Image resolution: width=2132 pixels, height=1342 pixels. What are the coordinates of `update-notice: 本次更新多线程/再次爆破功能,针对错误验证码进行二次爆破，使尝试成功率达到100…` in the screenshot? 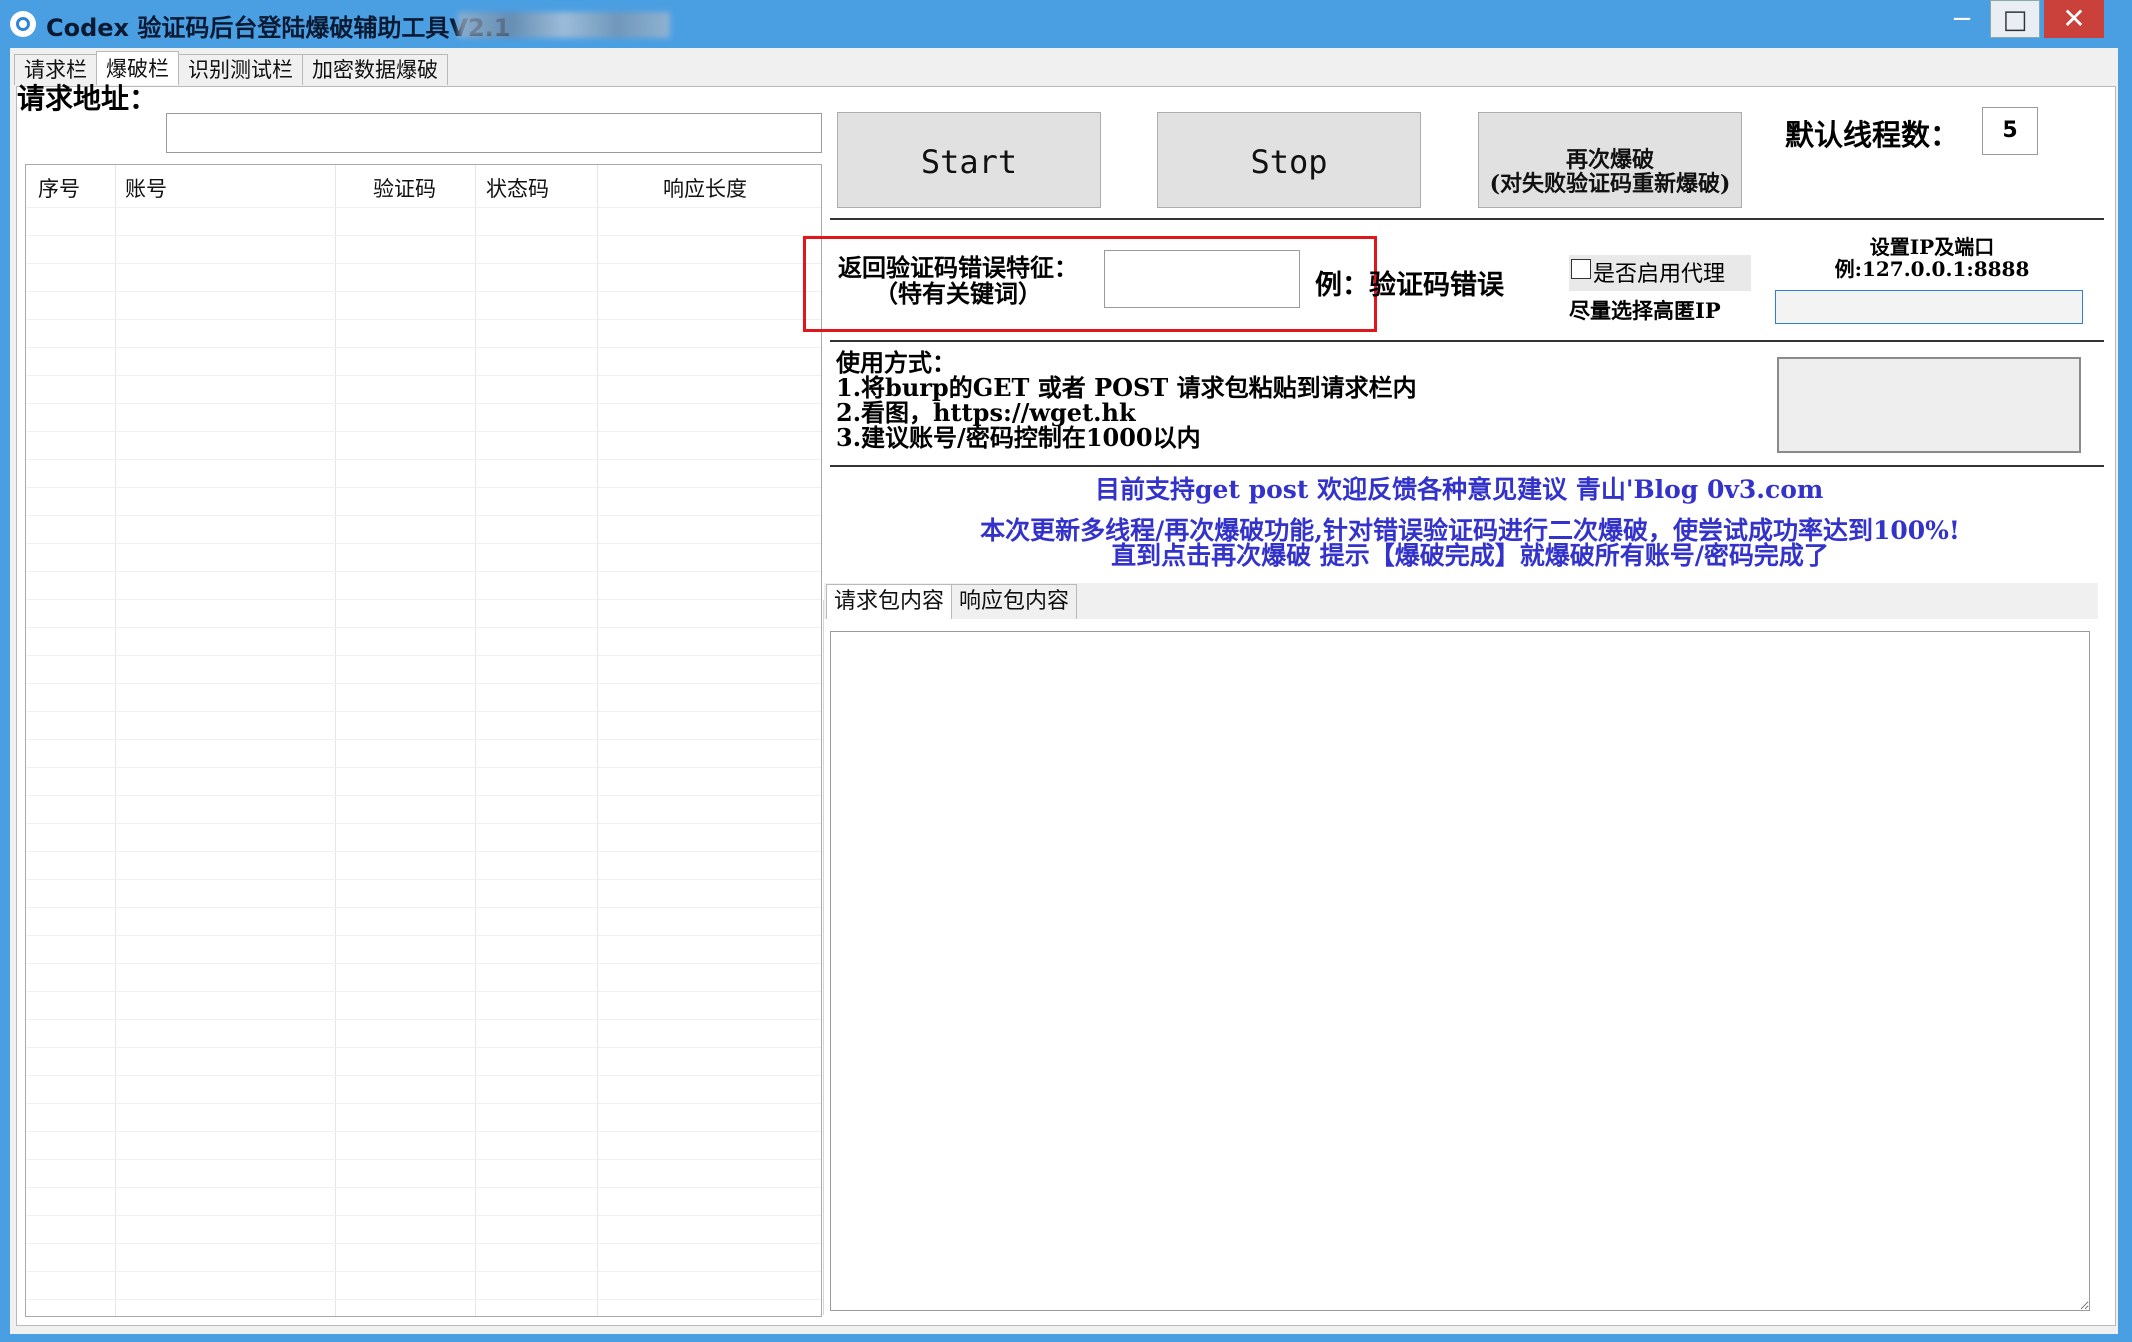 It's located at (1470, 543).